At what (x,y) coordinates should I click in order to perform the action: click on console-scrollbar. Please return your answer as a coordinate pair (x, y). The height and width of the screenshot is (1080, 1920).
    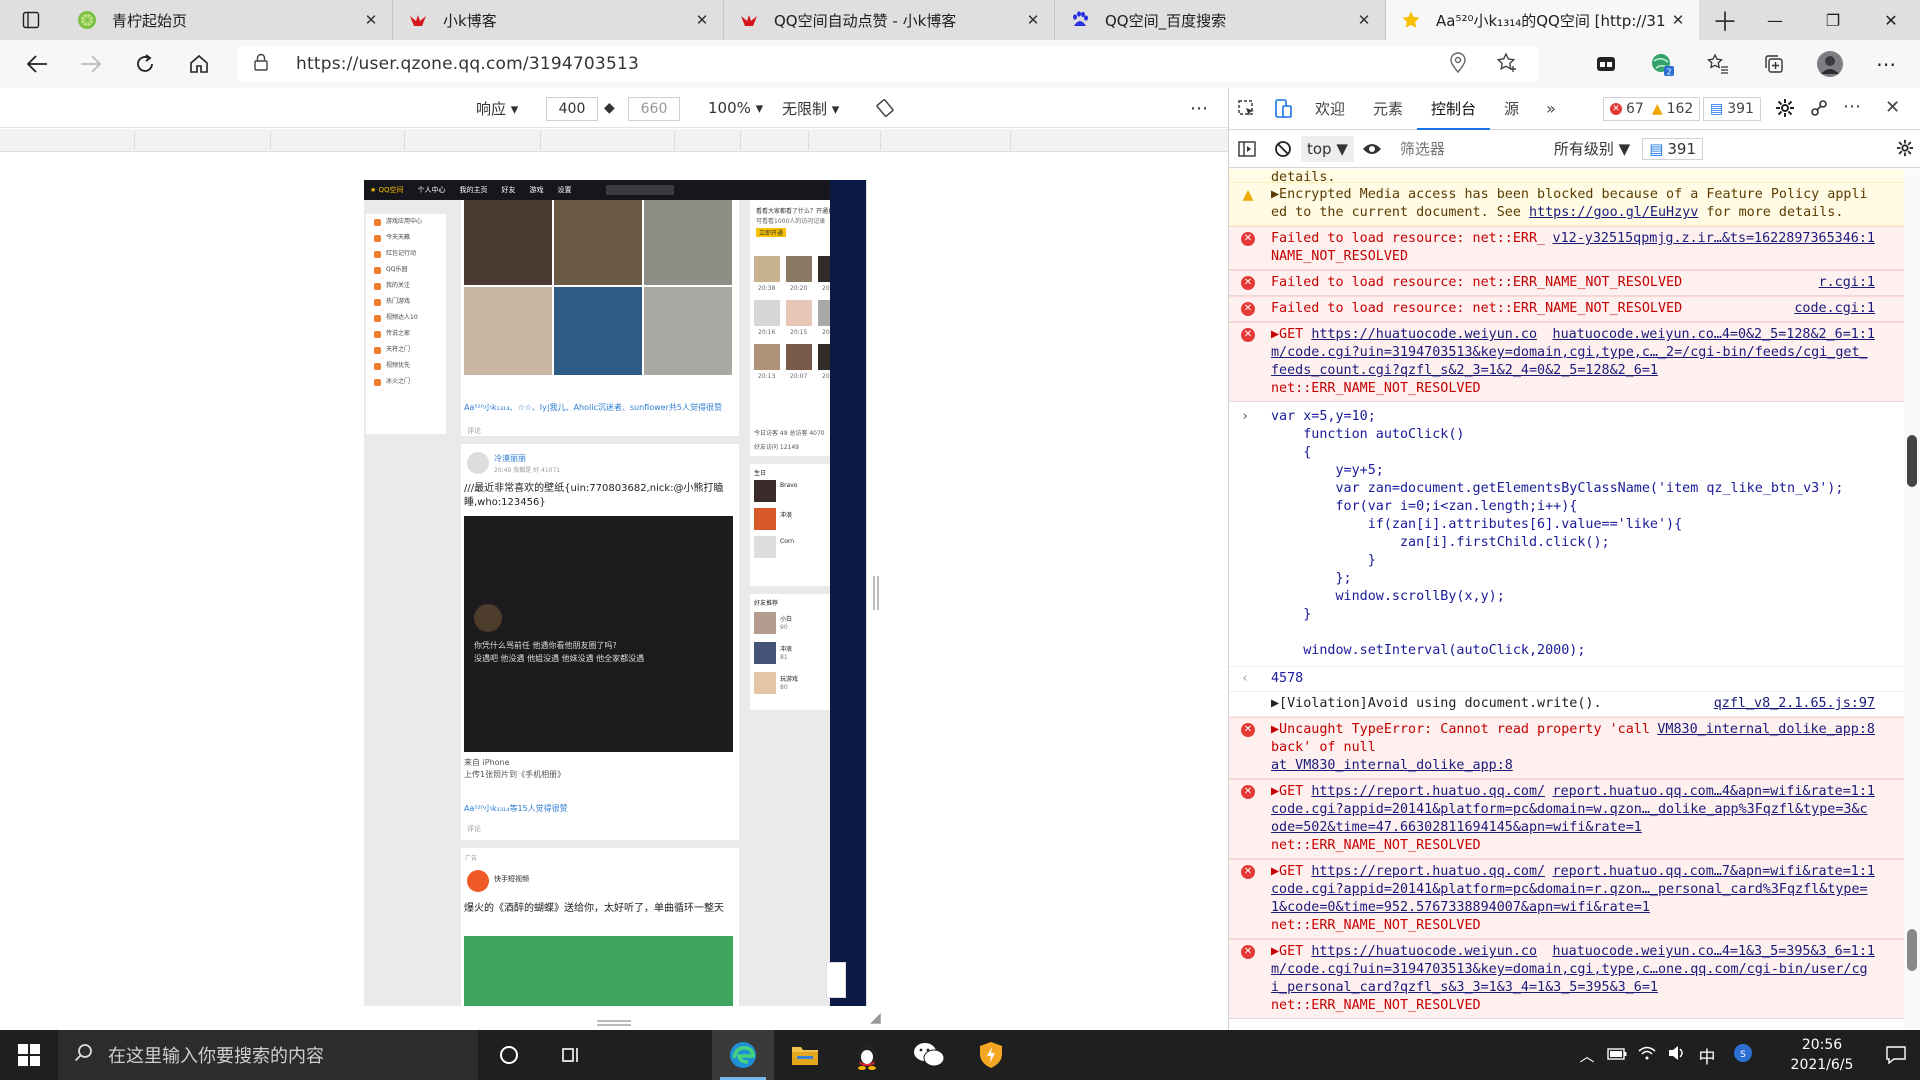
    Looking at the image, I should click on (1912, 599).